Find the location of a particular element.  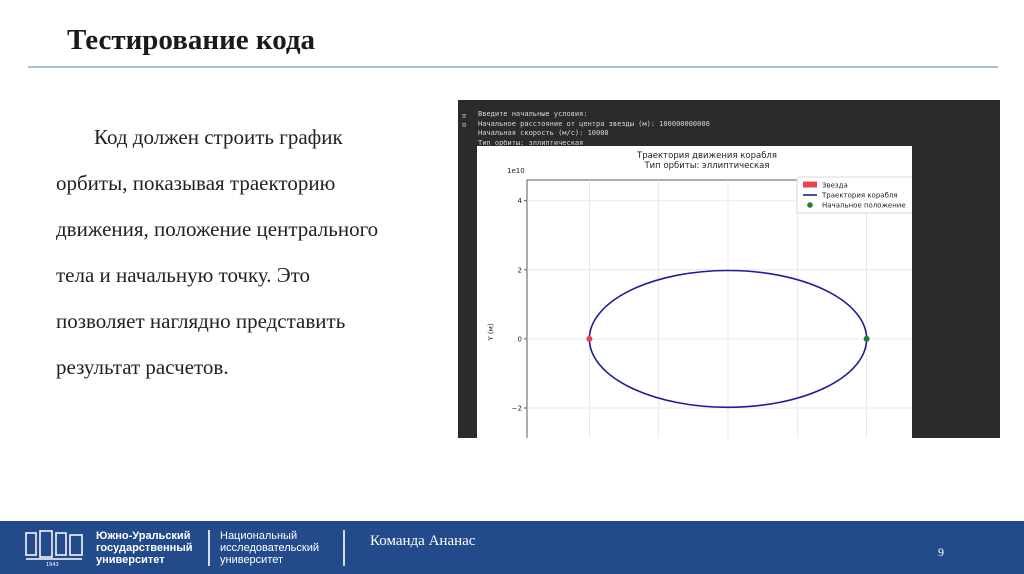

run-output-icon: ≡ is located at coordinates (464, 116).